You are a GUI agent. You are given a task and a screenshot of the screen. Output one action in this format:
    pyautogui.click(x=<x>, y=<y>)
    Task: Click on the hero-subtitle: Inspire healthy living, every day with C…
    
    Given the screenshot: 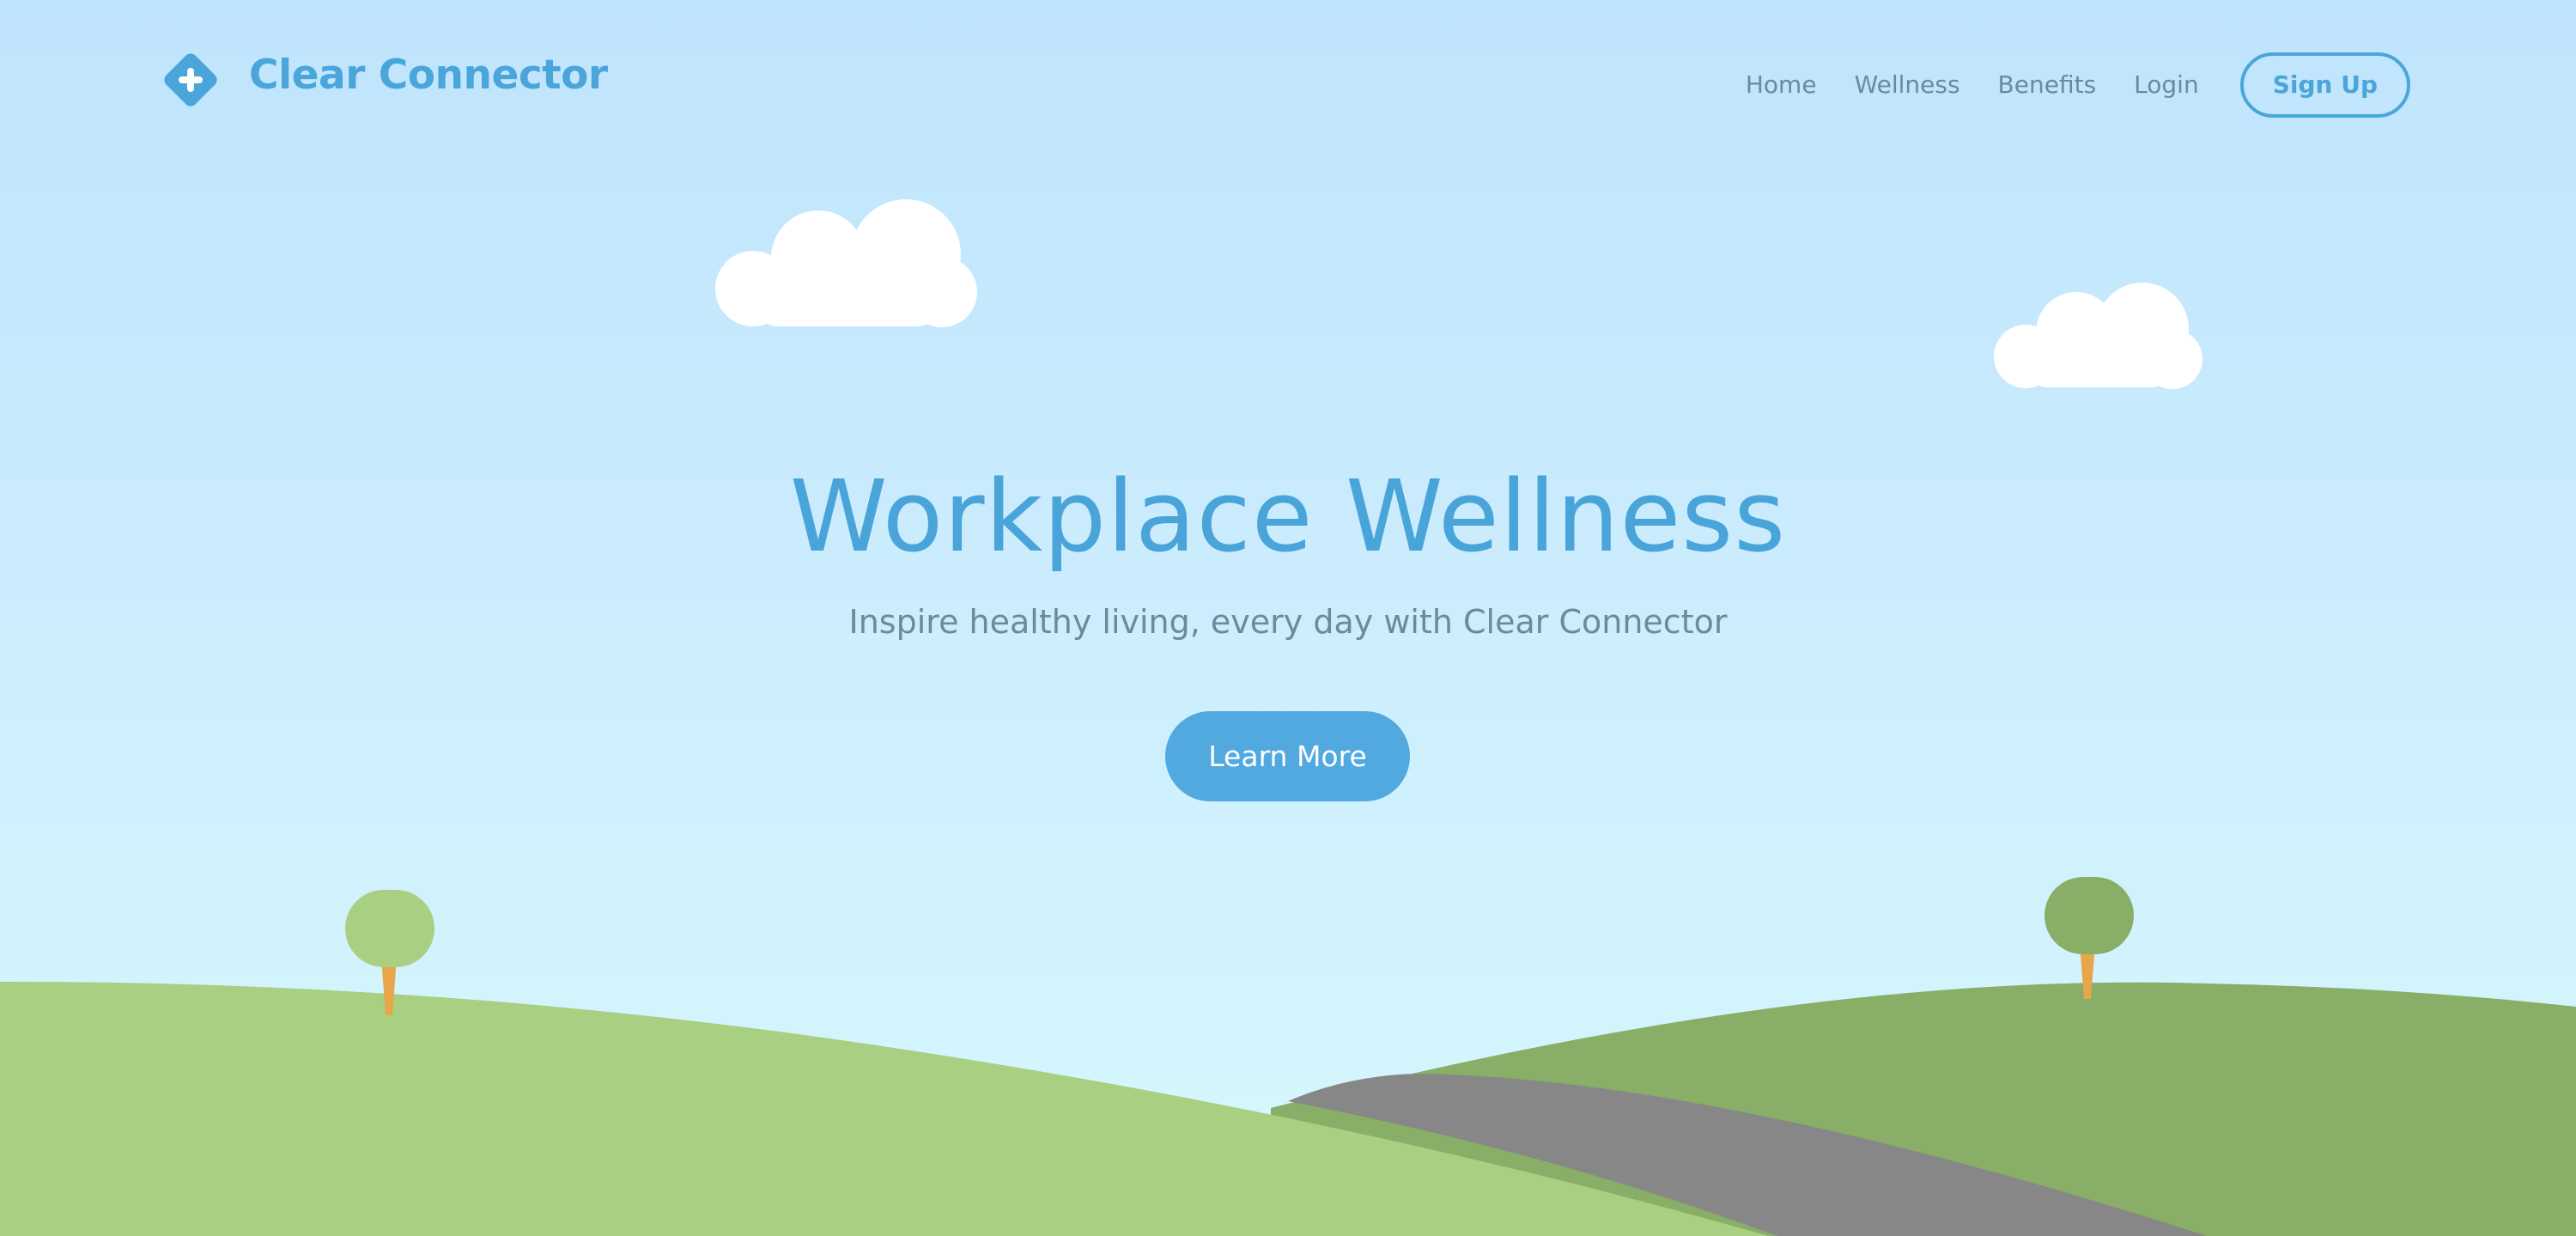 What is the action you would take?
    pyautogui.click(x=1288, y=622)
    